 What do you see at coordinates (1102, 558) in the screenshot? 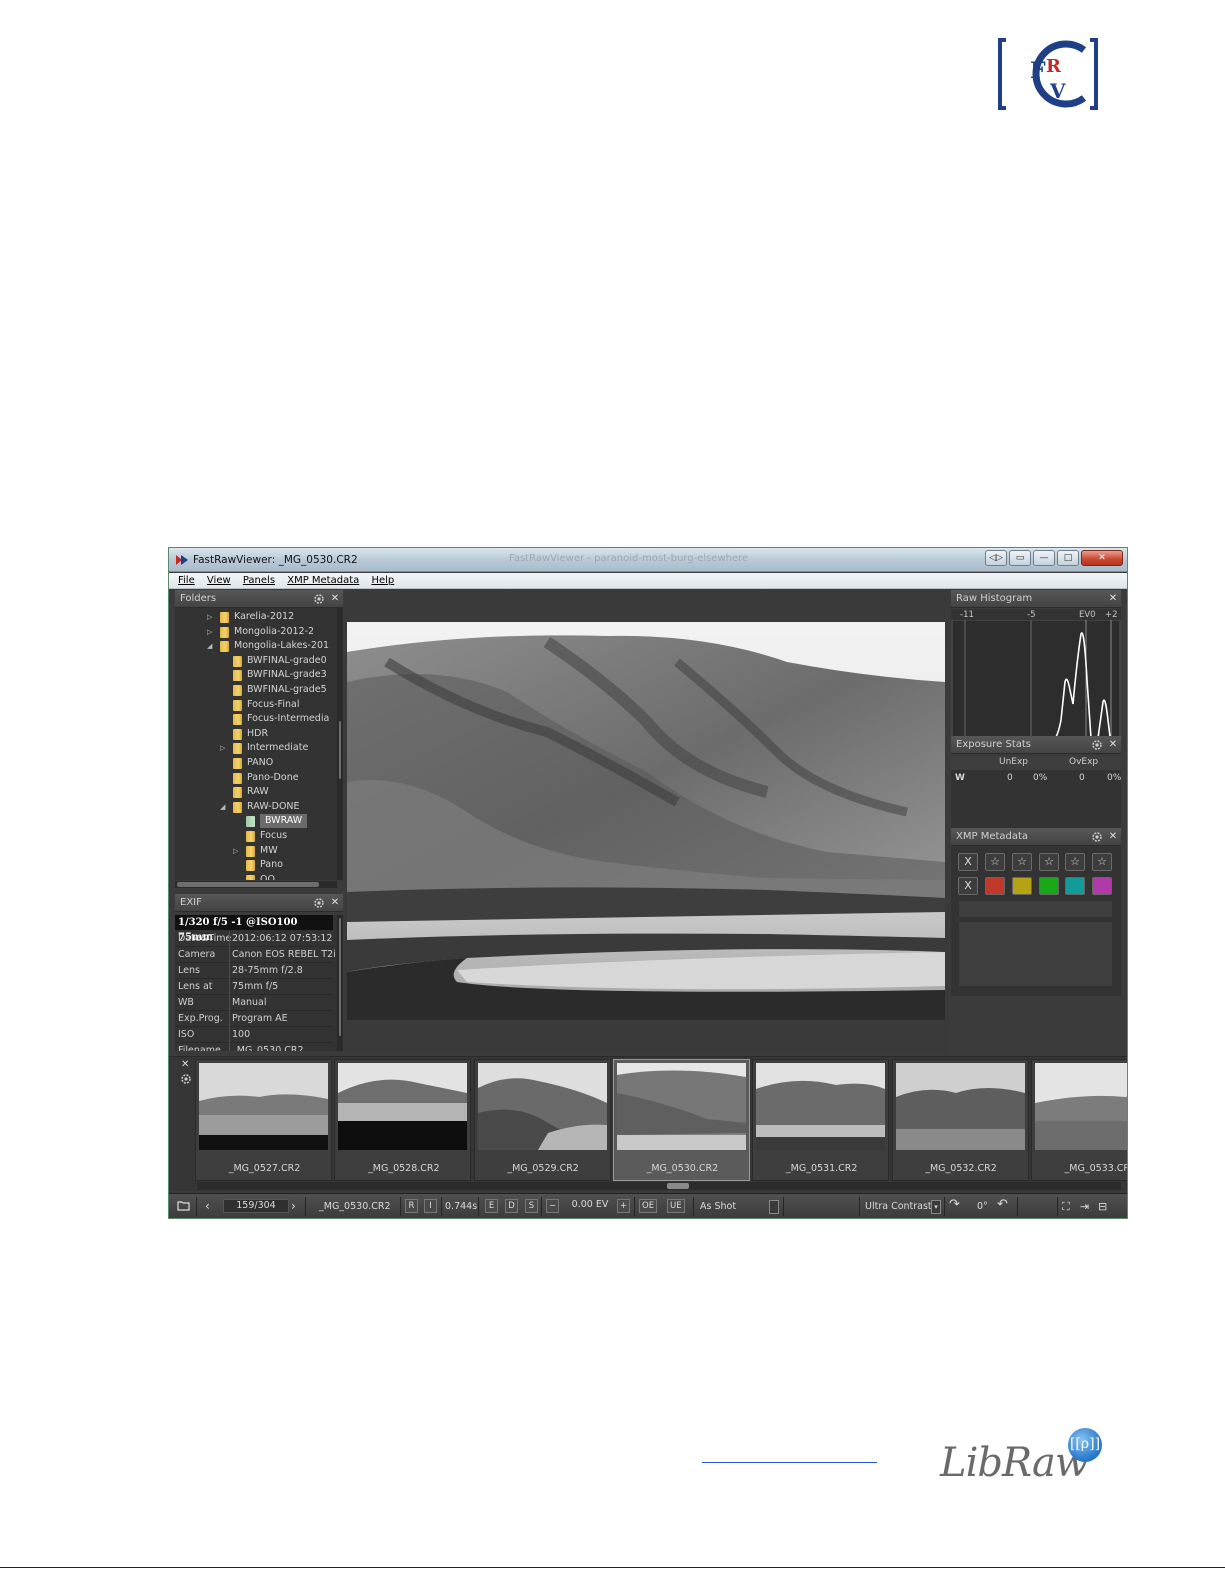
I see `close-button: ✕` at bounding box center [1102, 558].